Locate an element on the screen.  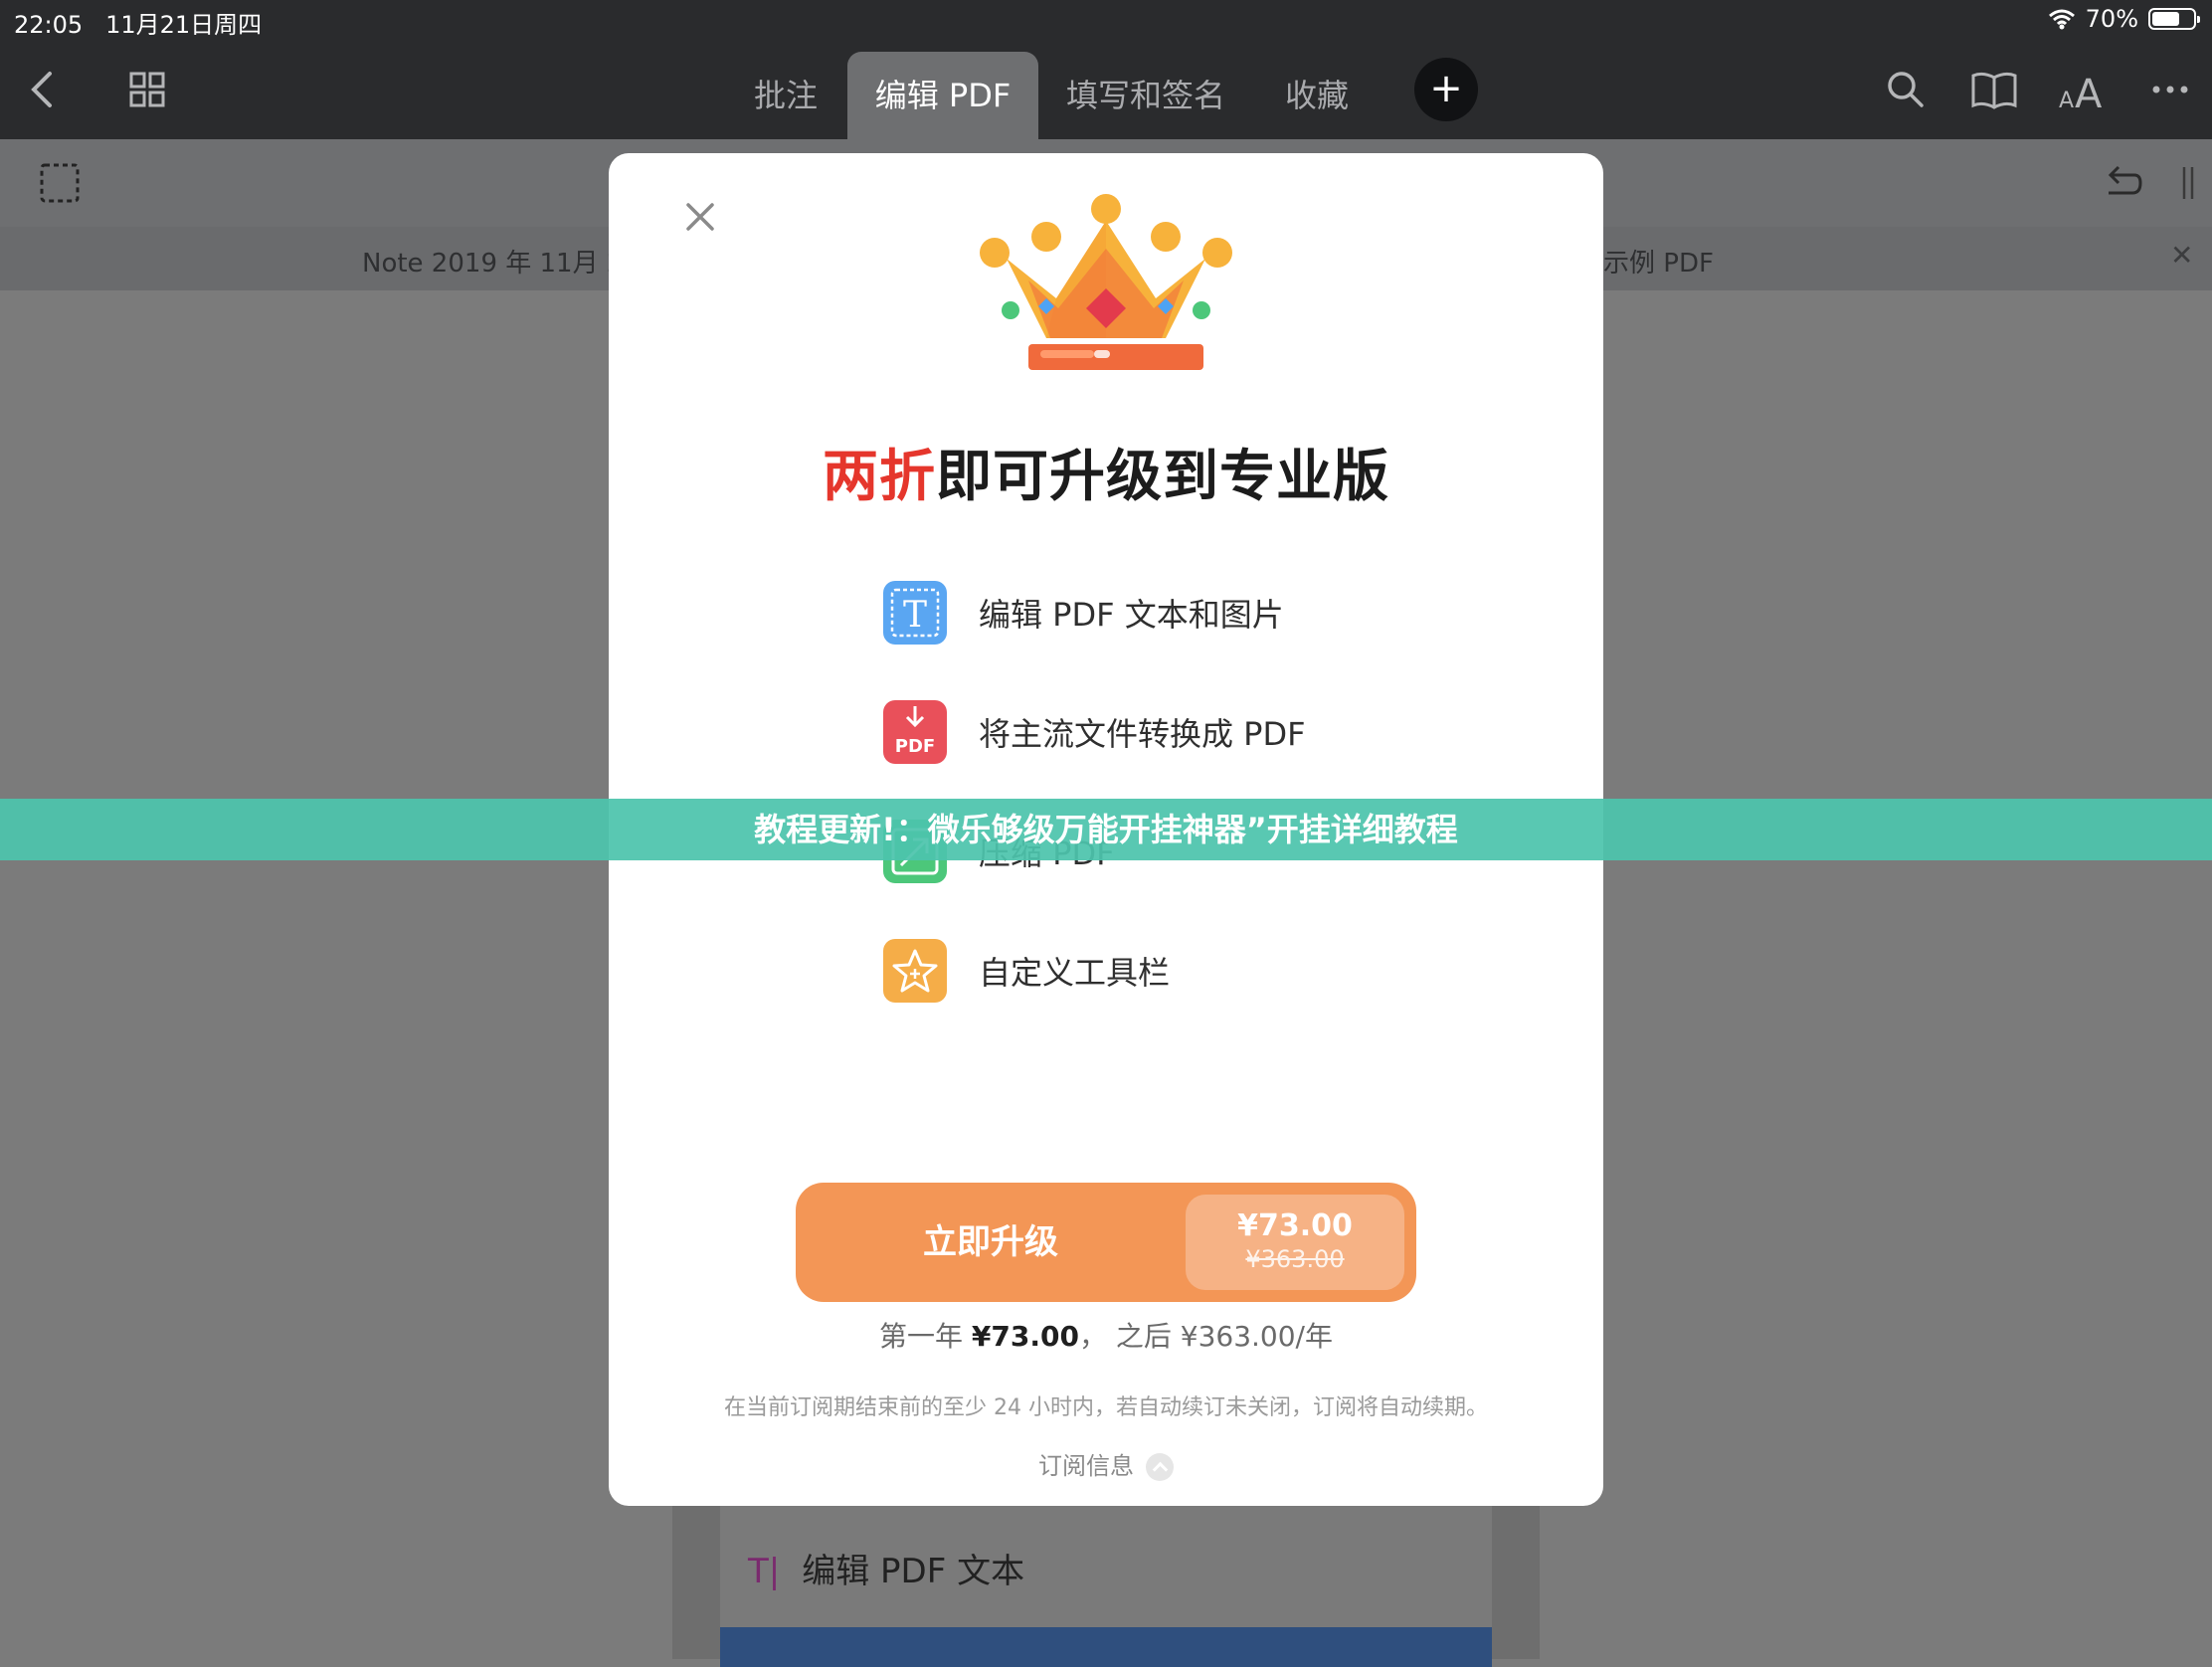
overlay-banner: 教程更新!：微乐够级万能开挂神器”开挂详细教程 is located at coordinates (1106, 829).